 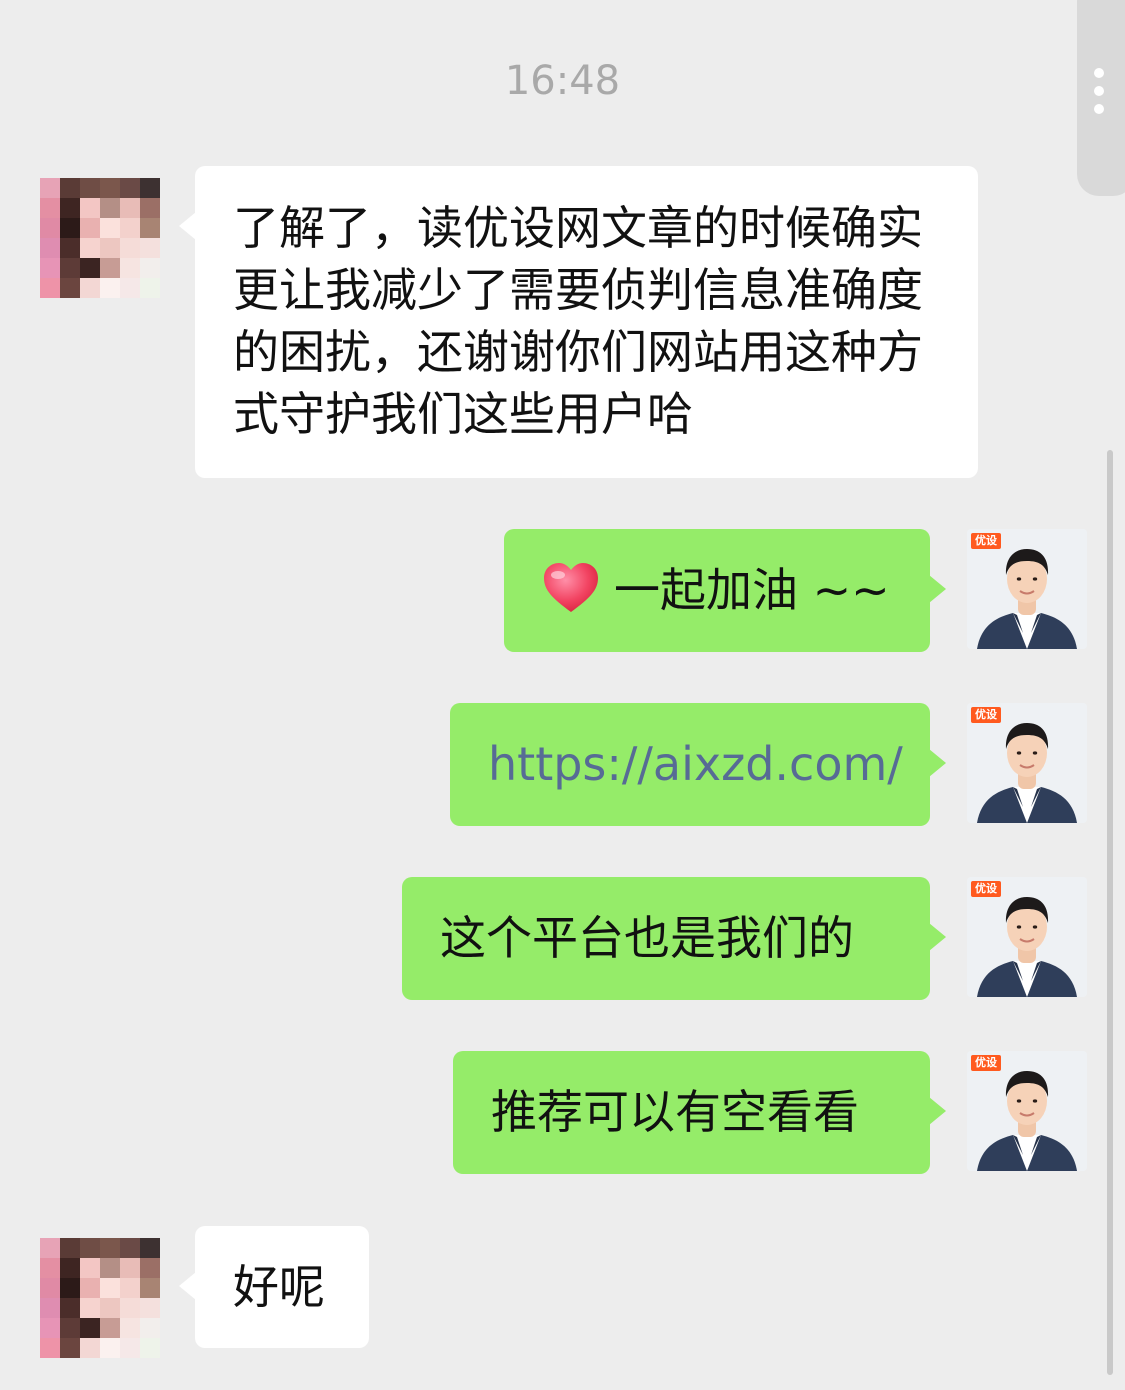 I want to click on message-bubble-received: 好呢, so click(x=274, y=1287).